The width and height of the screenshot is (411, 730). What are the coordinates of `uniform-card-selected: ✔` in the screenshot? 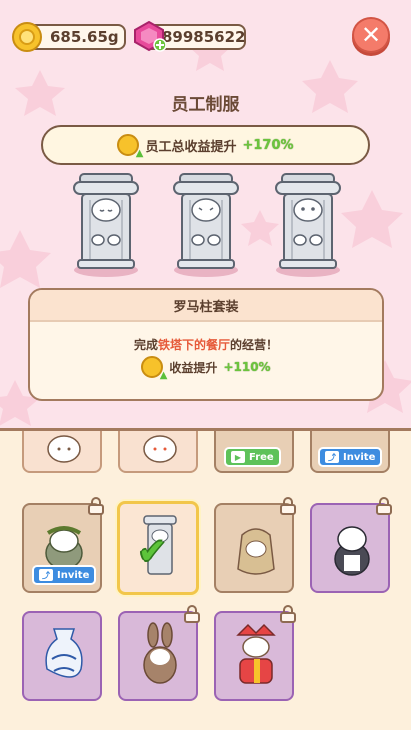 It's located at (158, 548).